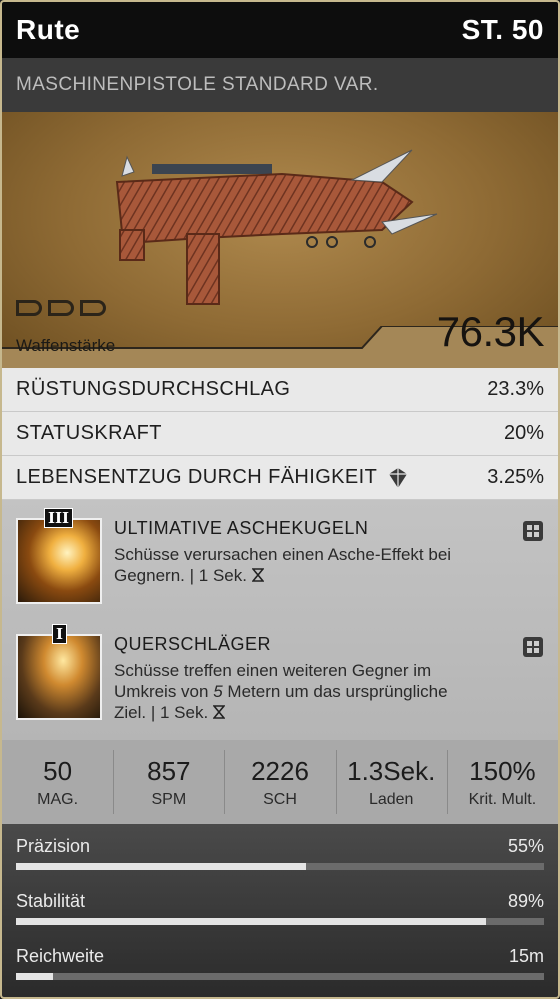 This screenshot has width=560, height=999. I want to click on core-stat-damage: 2226 SCH, so click(279, 782).